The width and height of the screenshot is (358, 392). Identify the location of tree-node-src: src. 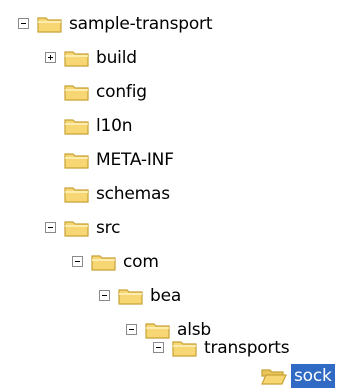
(150, 228).